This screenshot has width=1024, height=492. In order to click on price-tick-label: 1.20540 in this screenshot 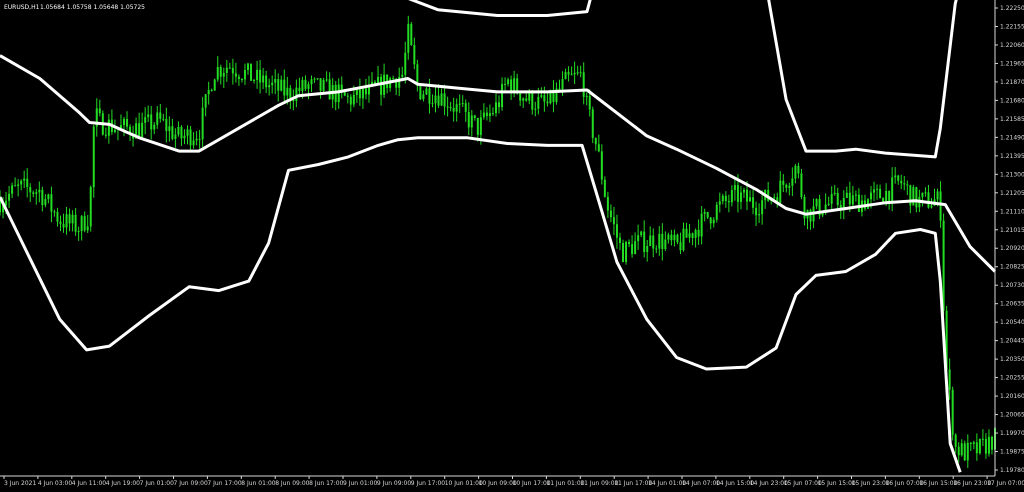, I will do `click(1012, 322)`.